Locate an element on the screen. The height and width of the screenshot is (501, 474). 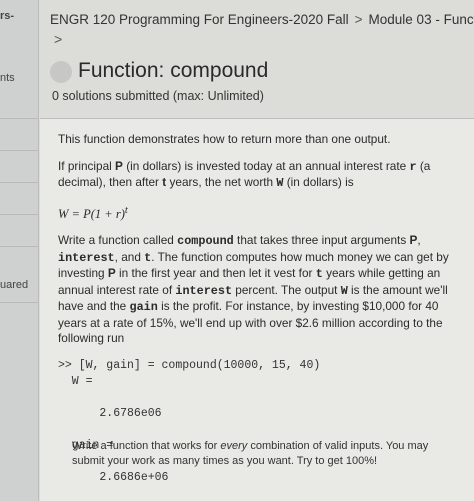
status-icon is located at coordinates (61, 72).